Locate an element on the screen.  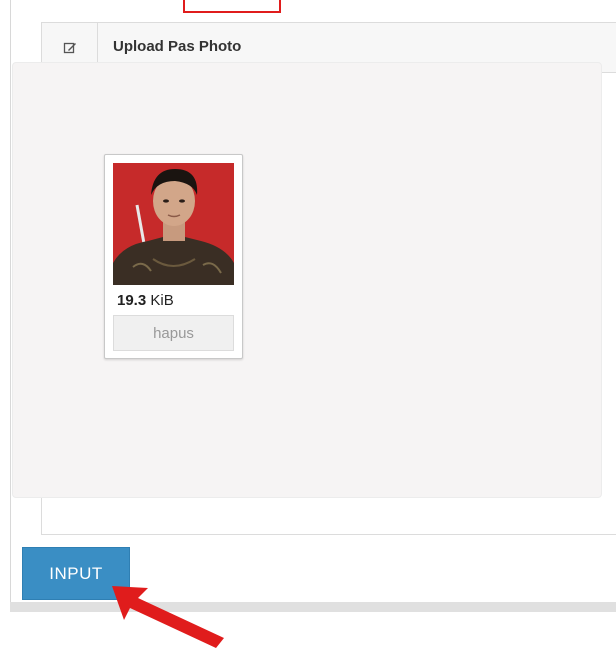
portrait-image is located at coordinates (173, 224).